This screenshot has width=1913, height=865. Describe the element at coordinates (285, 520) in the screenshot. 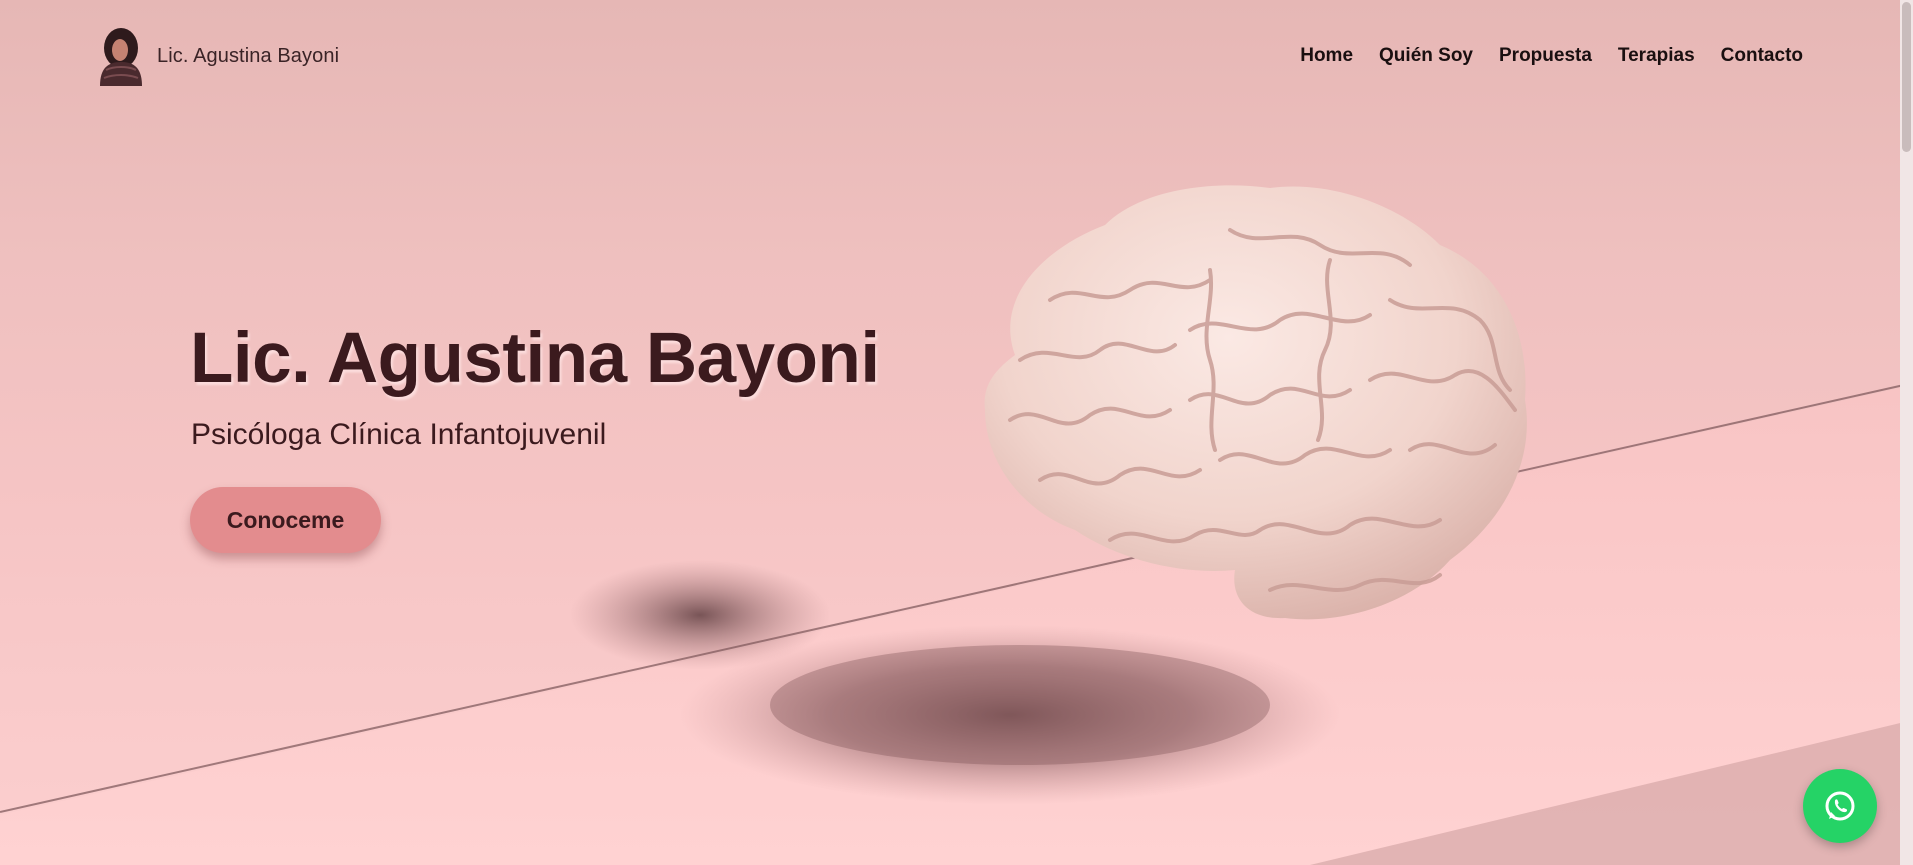

I see `conoceme-button: Conoceme` at that location.